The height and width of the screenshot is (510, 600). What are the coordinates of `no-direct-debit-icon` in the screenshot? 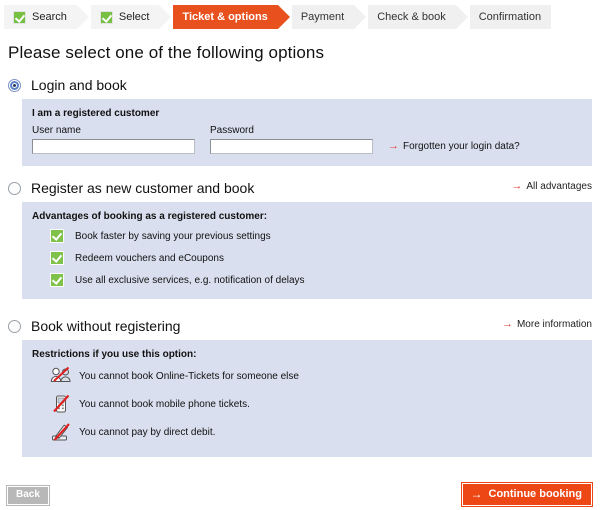 It's located at (61, 432).